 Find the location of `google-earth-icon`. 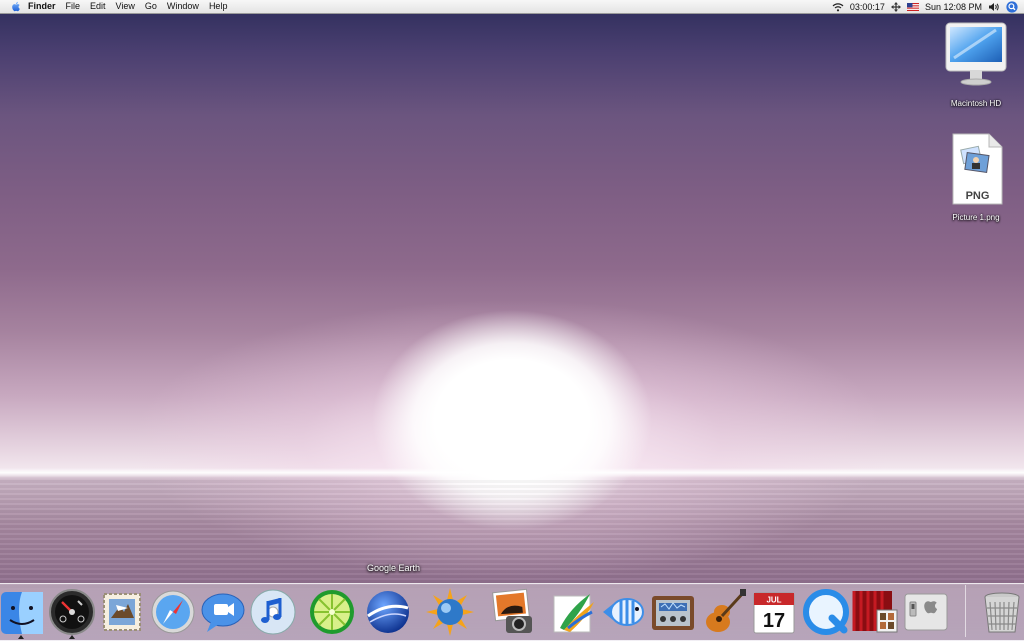

google-earth-icon is located at coordinates (388, 612).